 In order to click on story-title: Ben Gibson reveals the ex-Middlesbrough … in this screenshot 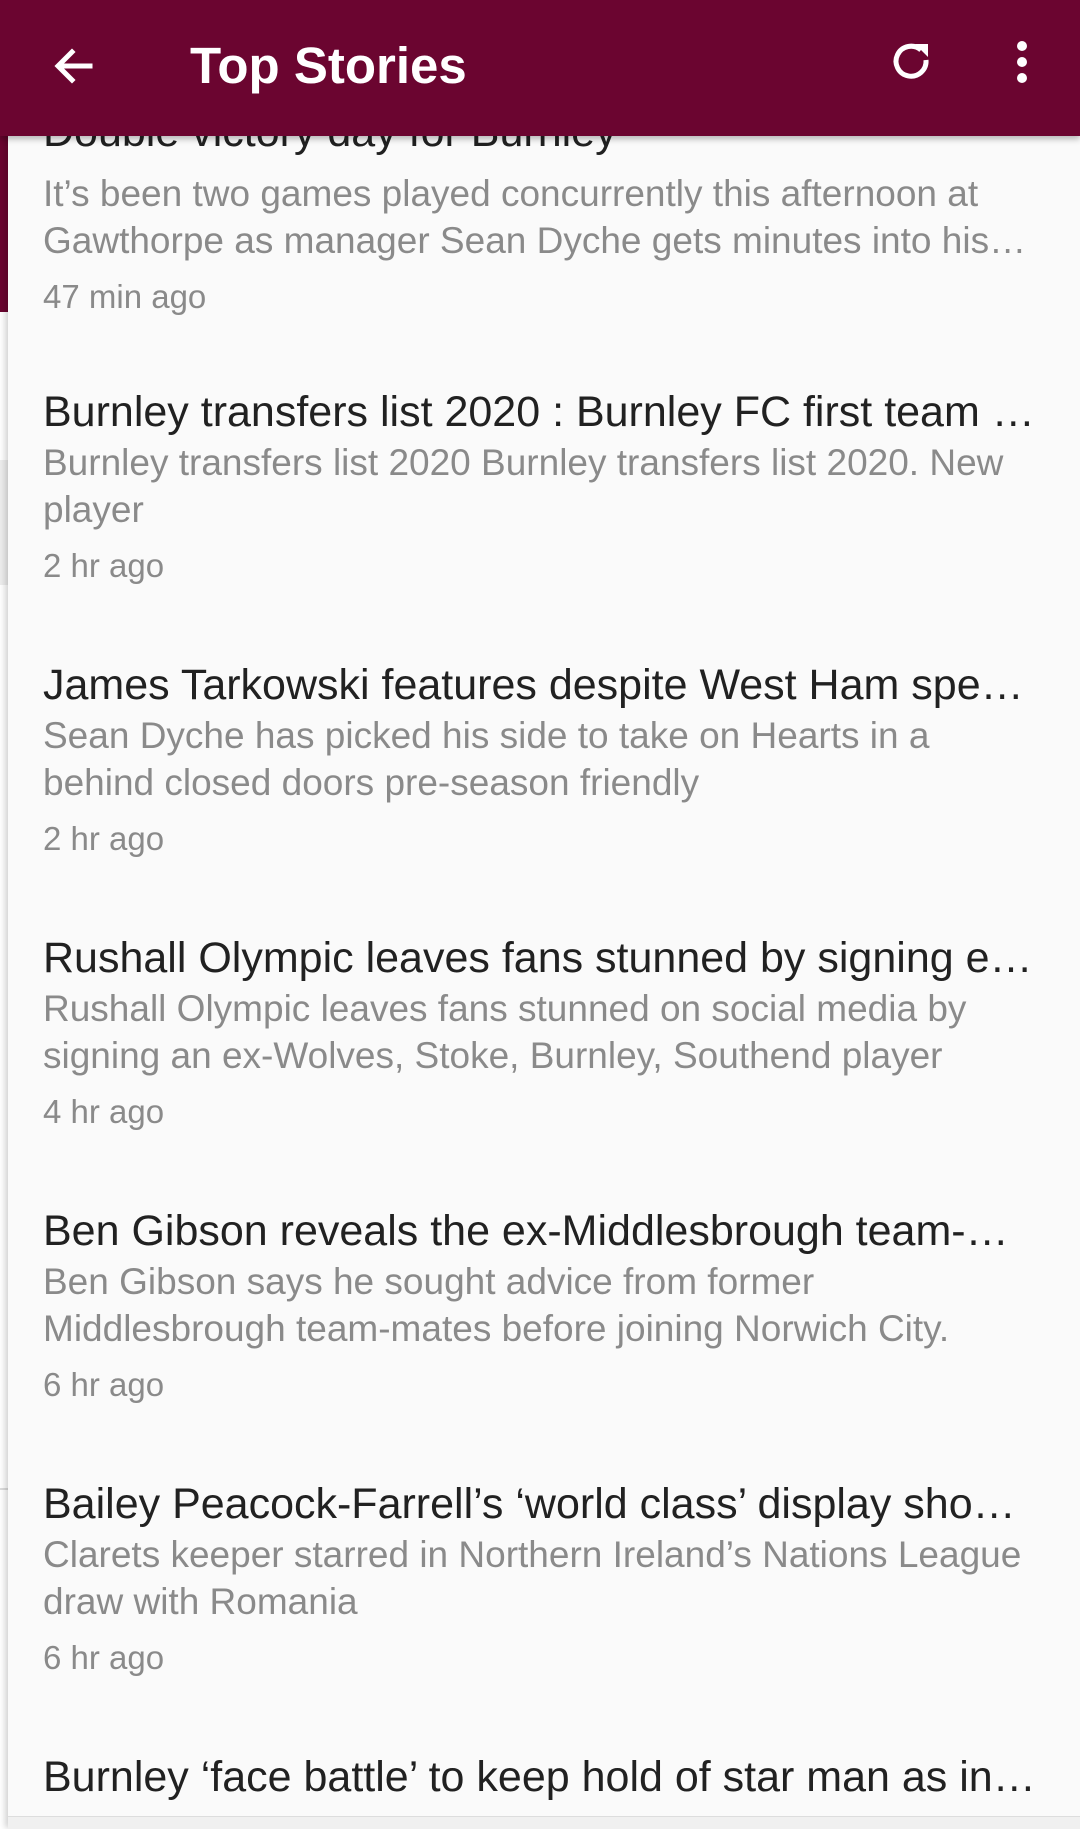, I will do `click(543, 1231)`.